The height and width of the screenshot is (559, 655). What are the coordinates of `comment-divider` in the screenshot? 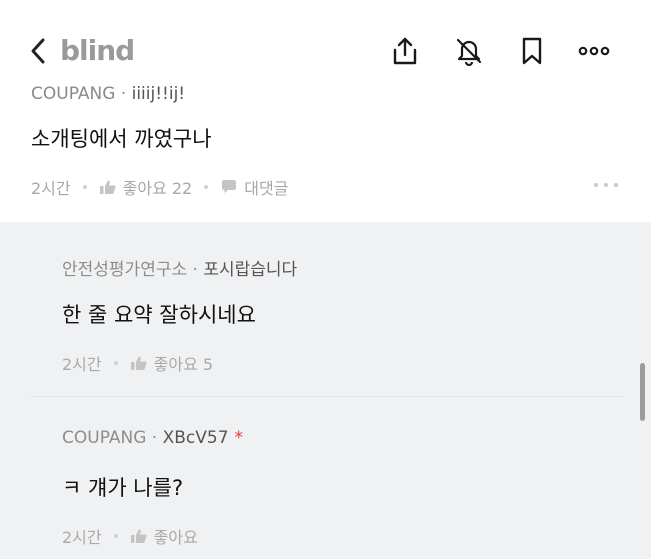 It's located at (326, 396).